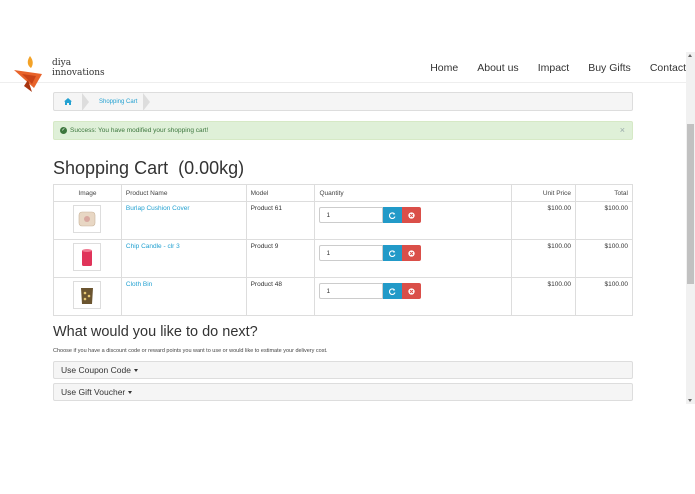  What do you see at coordinates (183, 258) in the screenshot?
I see `product-name-cell: Chip Candle - clr 3` at bounding box center [183, 258].